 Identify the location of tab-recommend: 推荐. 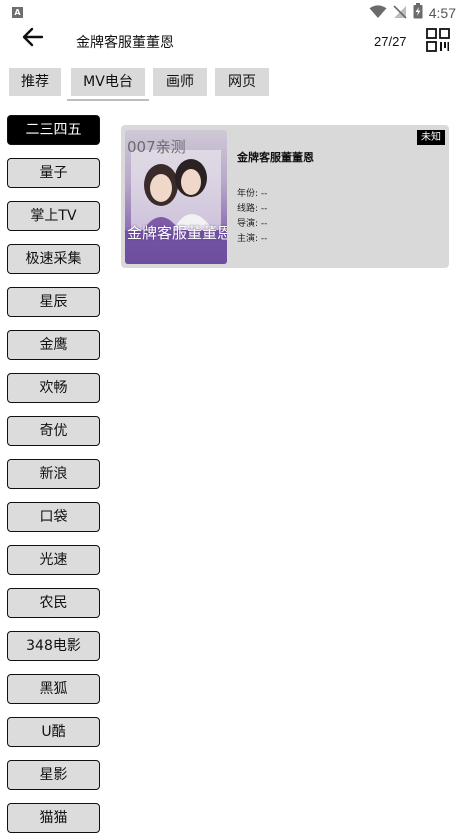
(35, 82).